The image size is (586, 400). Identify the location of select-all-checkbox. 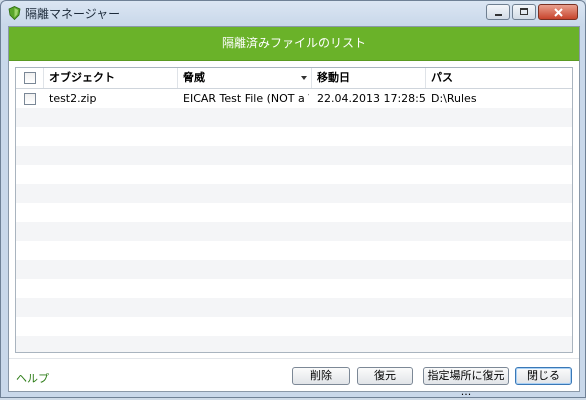
(30, 78).